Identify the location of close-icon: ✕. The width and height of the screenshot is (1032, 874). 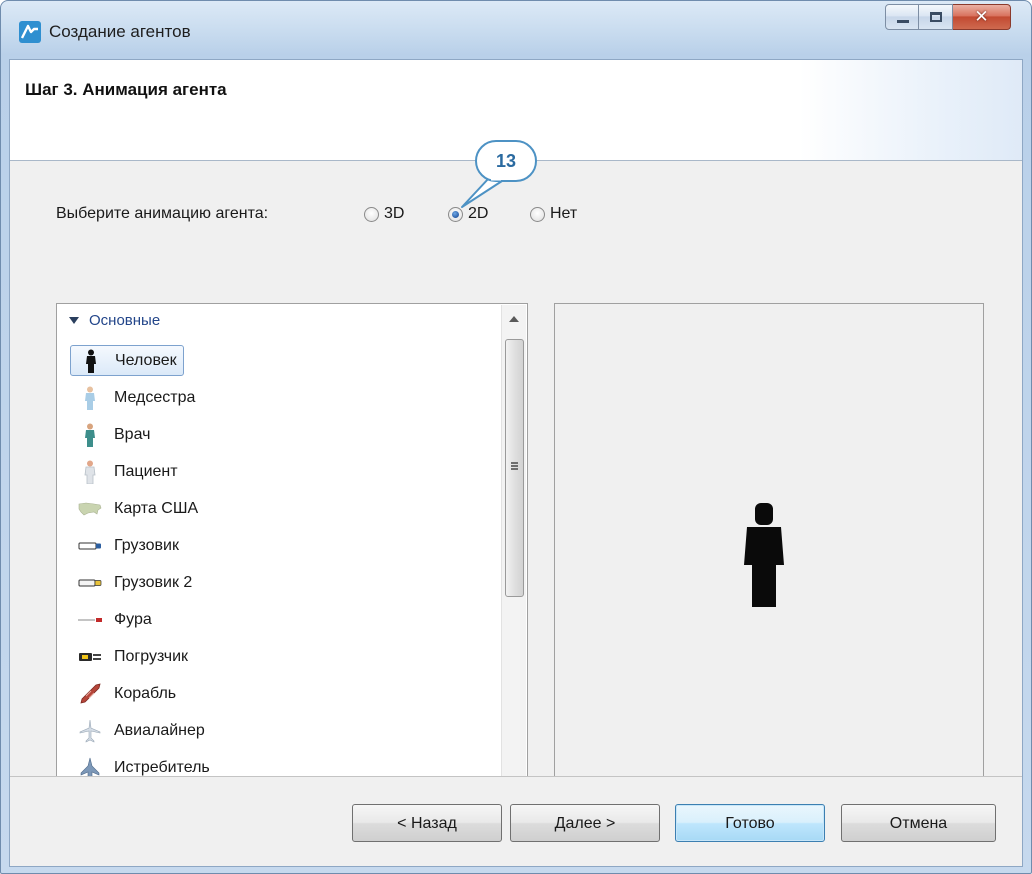
(981, 16).